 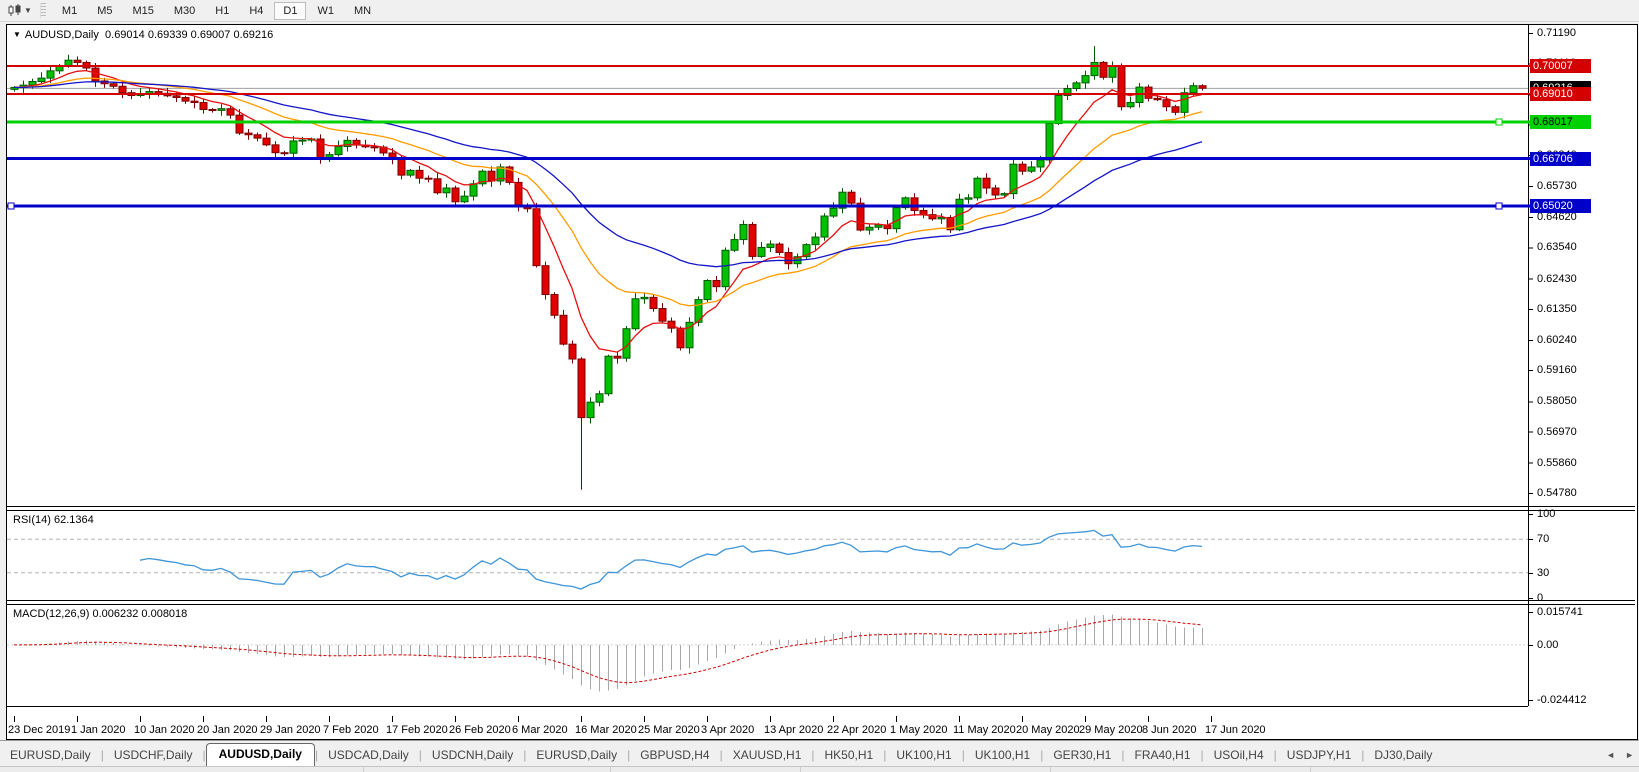 What do you see at coordinates (767, 755) in the screenshot?
I see `tab-xauusd-h1: XAUUSD,H1` at bounding box center [767, 755].